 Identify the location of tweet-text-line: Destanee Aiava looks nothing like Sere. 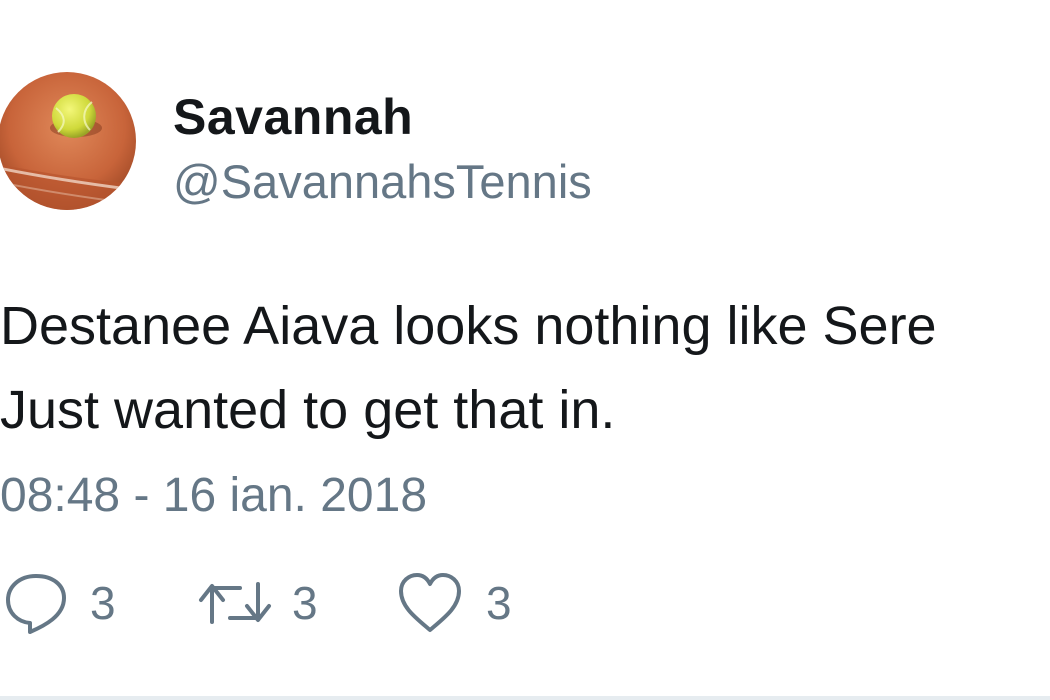
(468, 326).